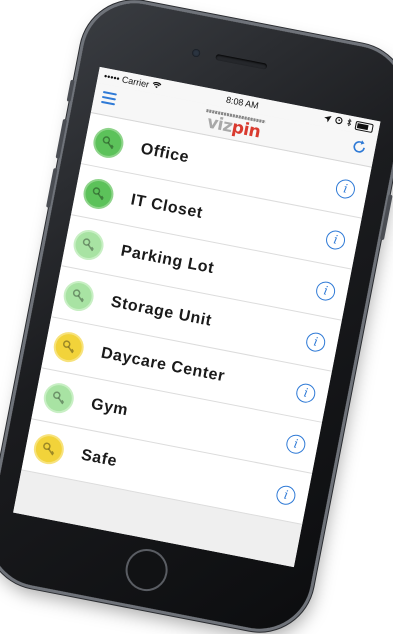  Describe the element at coordinates (246, 130) in the screenshot. I see `logo-pin: pin` at that location.